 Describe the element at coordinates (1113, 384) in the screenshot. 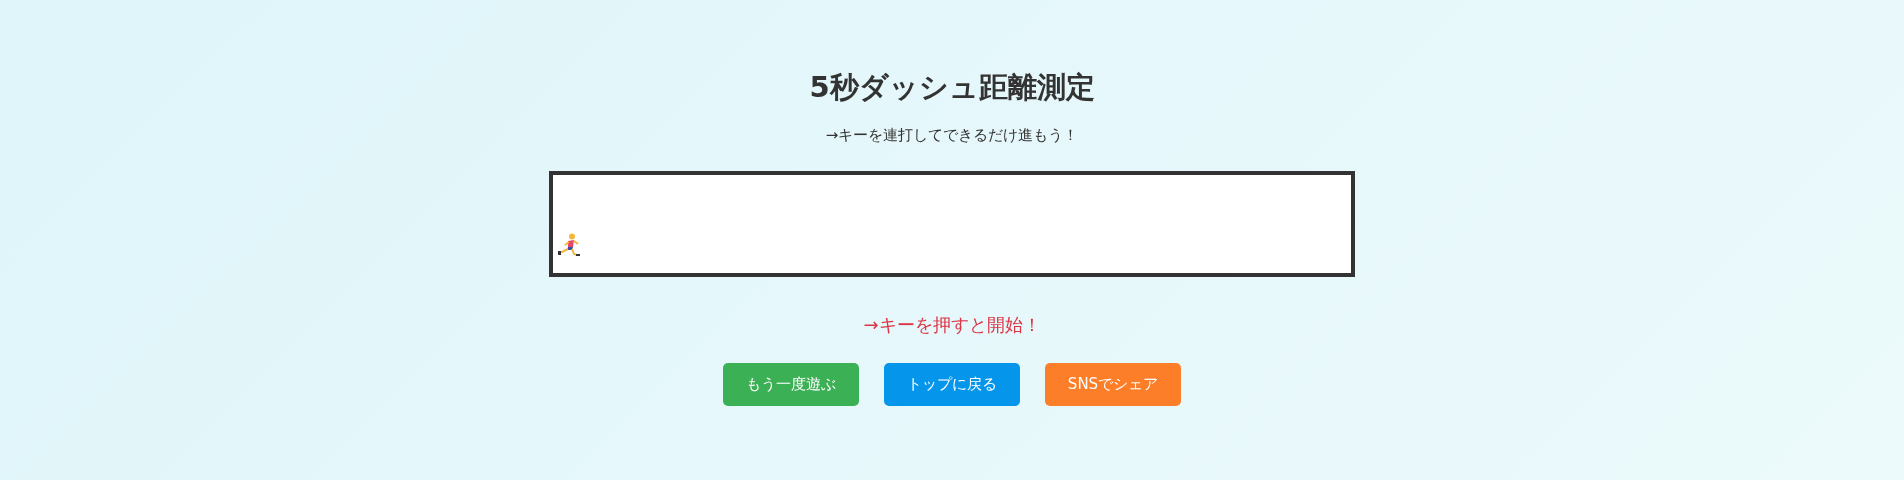

I see `action-button: SNSでシェア` at that location.